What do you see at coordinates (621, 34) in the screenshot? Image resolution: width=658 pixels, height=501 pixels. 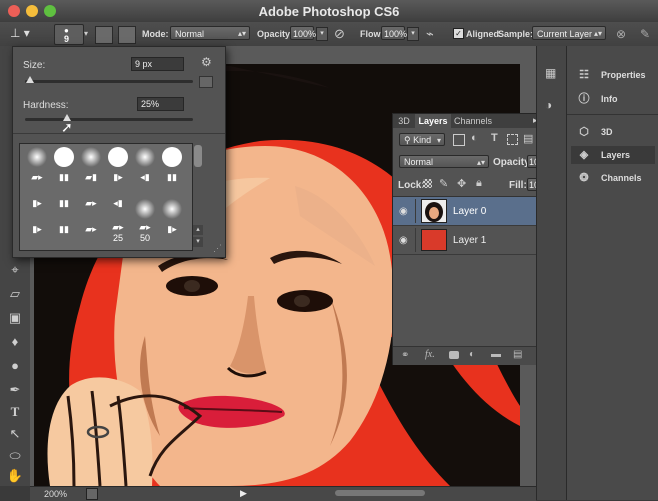 I see `ignore-adjustment-layers-icon: ⊗` at bounding box center [621, 34].